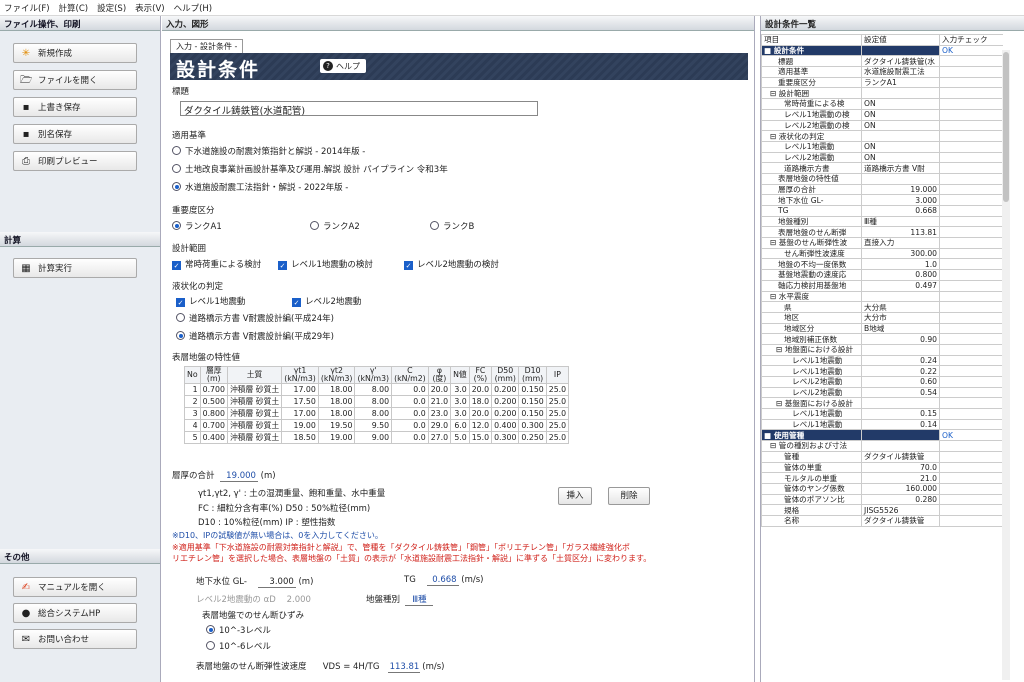  Describe the element at coordinates (882, 157) in the screenshot. I see `condition-row: レベル2地震動 ON` at that location.